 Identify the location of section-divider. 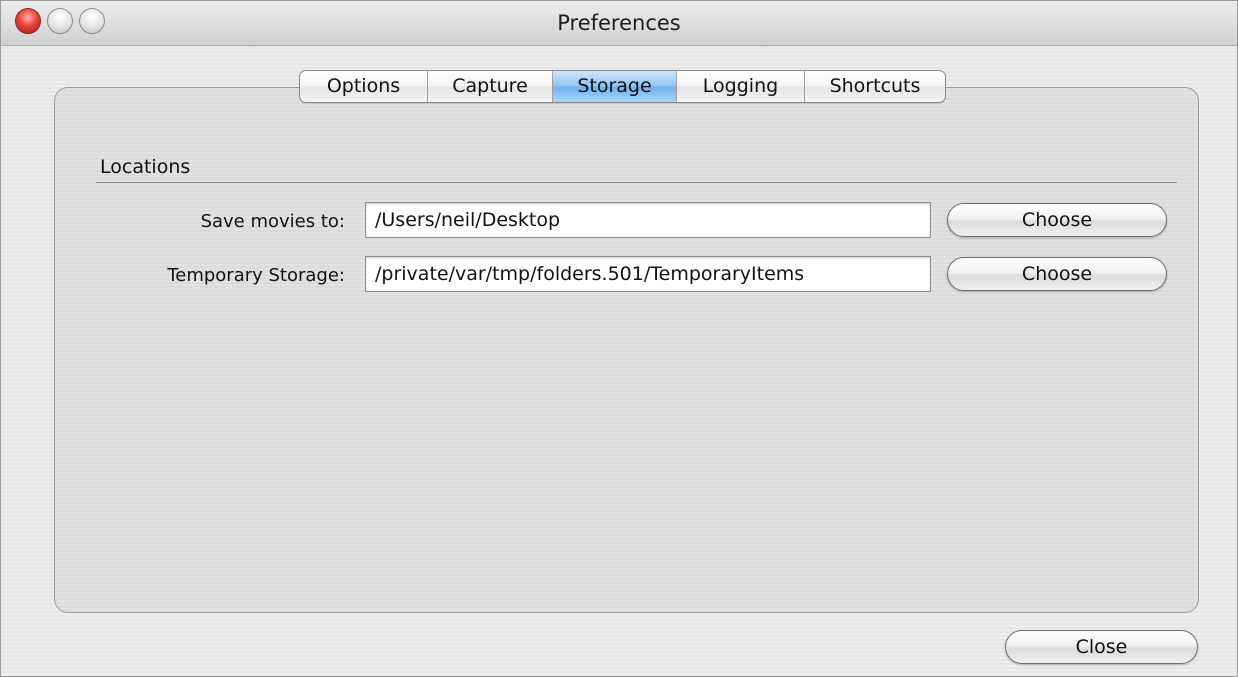
(636, 182).